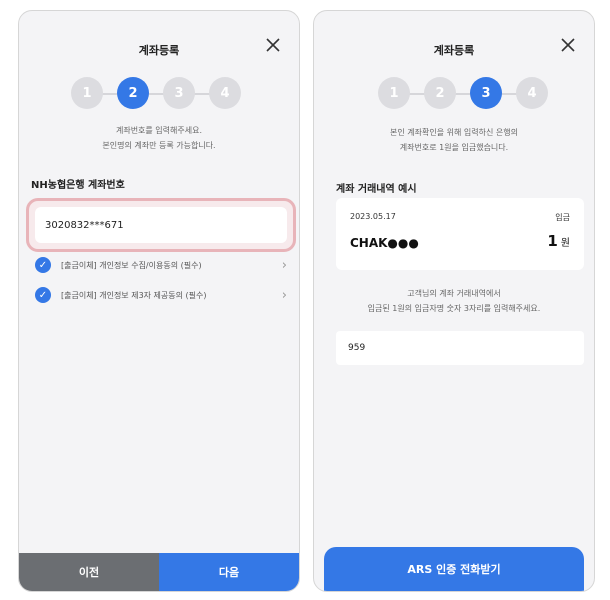  Describe the element at coordinates (552, 241) in the screenshot. I see `amount-value: 1` at that location.